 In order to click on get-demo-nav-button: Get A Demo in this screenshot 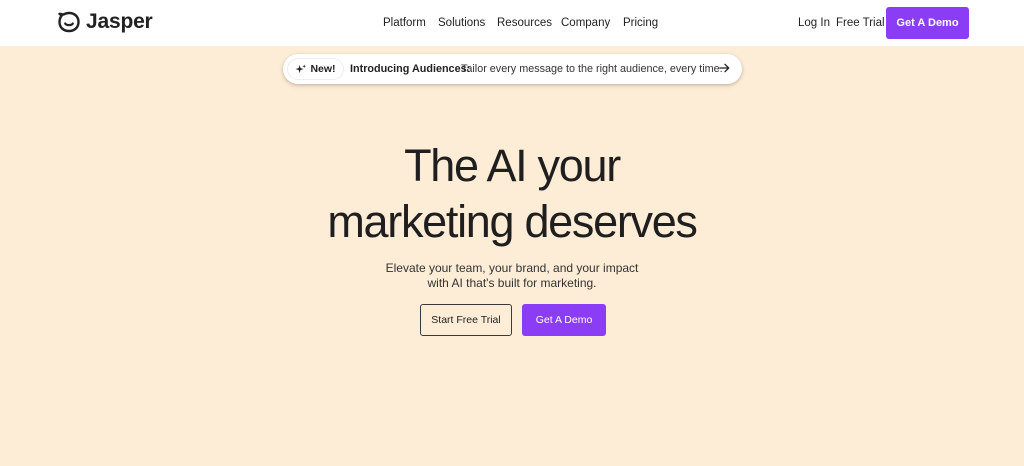, I will do `click(927, 23)`.